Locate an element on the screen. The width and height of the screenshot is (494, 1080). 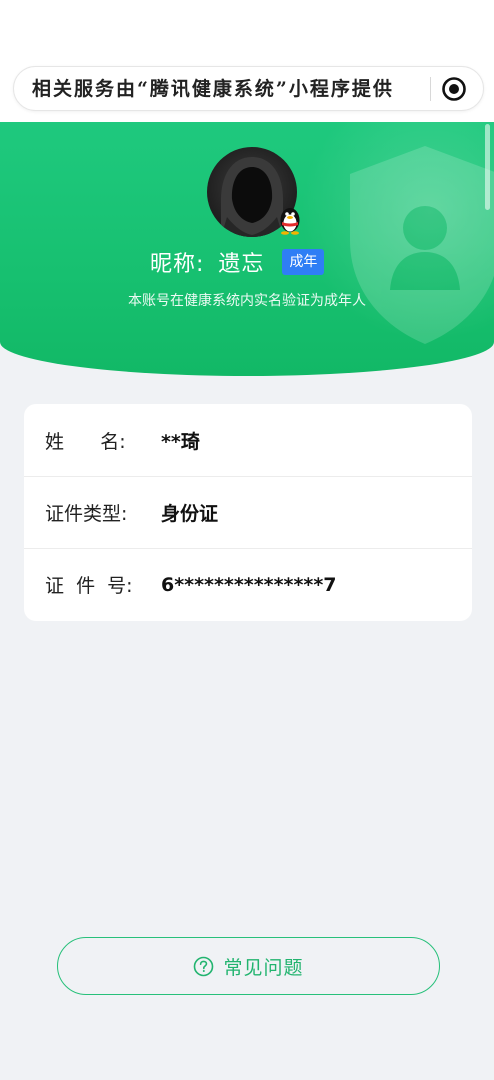
faq-button: 常见问题 is located at coordinates (248, 966).